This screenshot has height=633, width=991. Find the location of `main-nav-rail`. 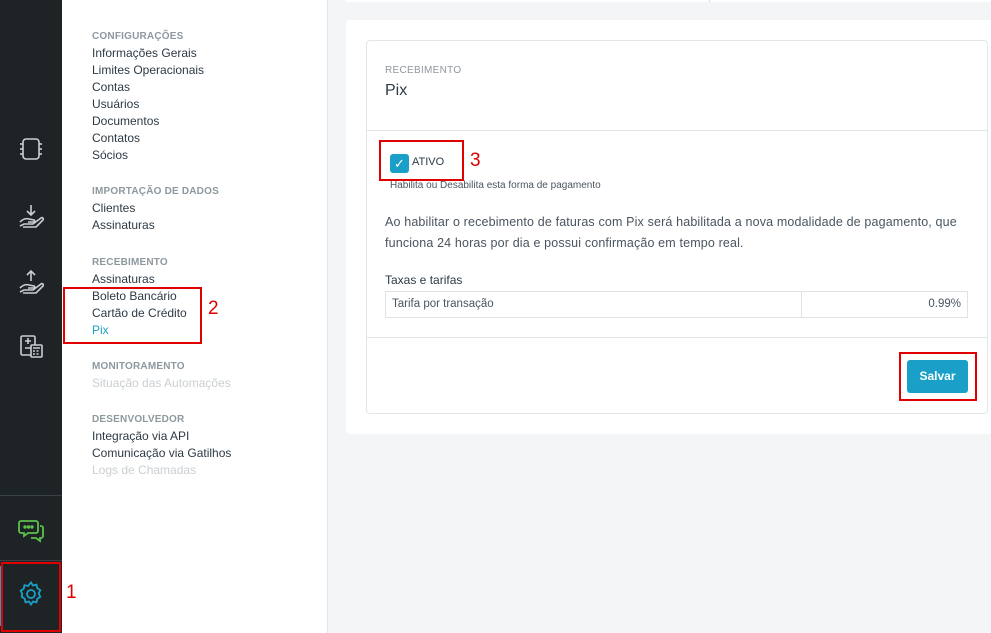

main-nav-rail is located at coordinates (31, 316).